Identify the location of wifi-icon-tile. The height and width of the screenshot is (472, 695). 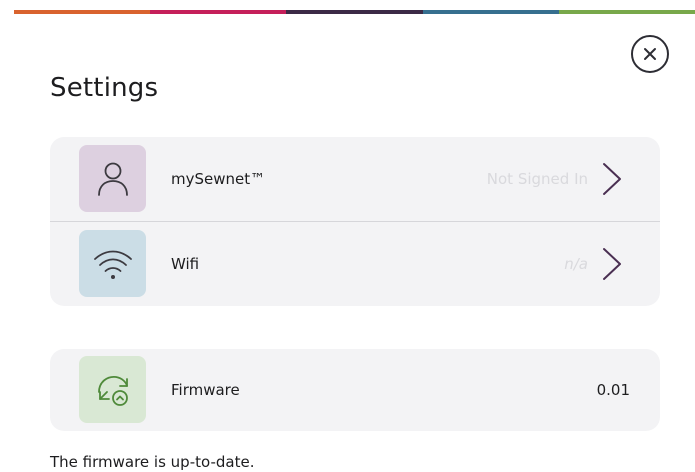
(112, 263).